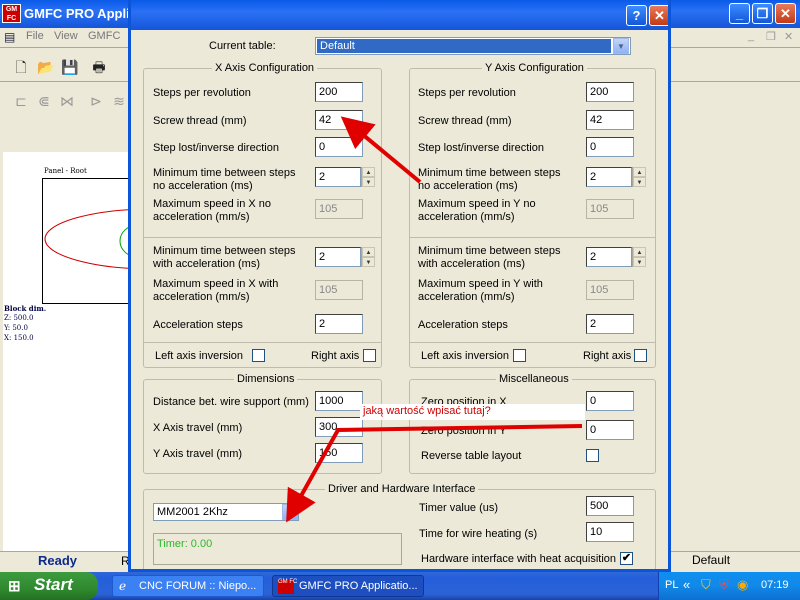 The width and height of the screenshot is (800, 600). I want to click on system-tray: PL « ⛉ ⛨ ◉ 07:19, so click(729, 586).